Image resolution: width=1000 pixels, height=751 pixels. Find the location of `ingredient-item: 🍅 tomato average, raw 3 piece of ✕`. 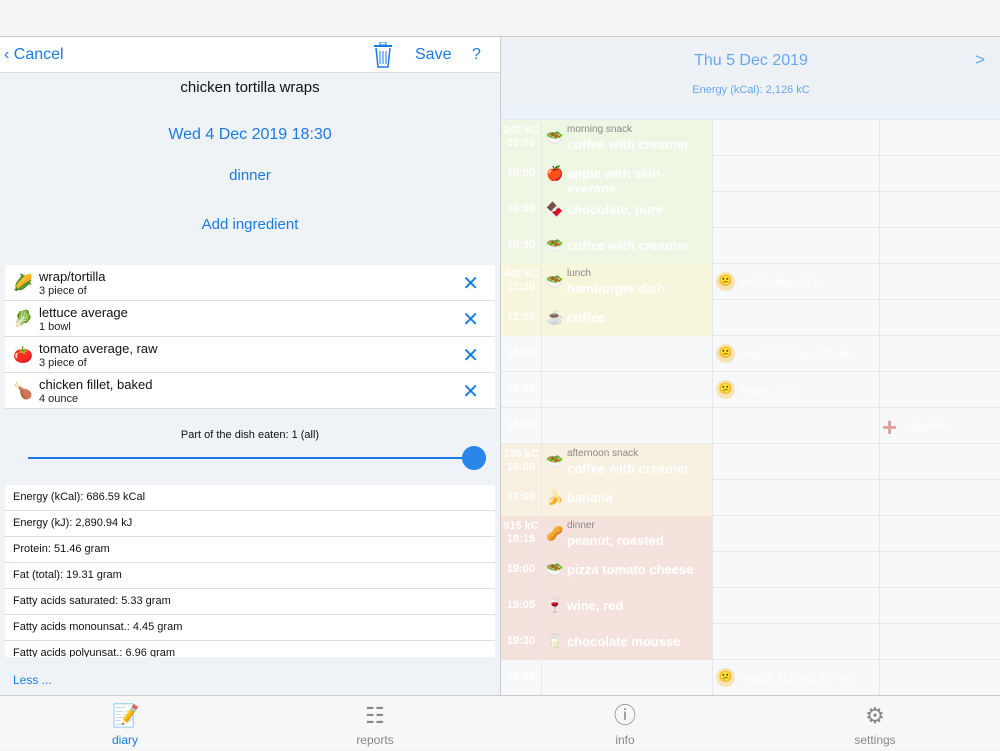

ingredient-item: 🍅 tomato average, raw 3 piece of ✕ is located at coordinates (250, 355).